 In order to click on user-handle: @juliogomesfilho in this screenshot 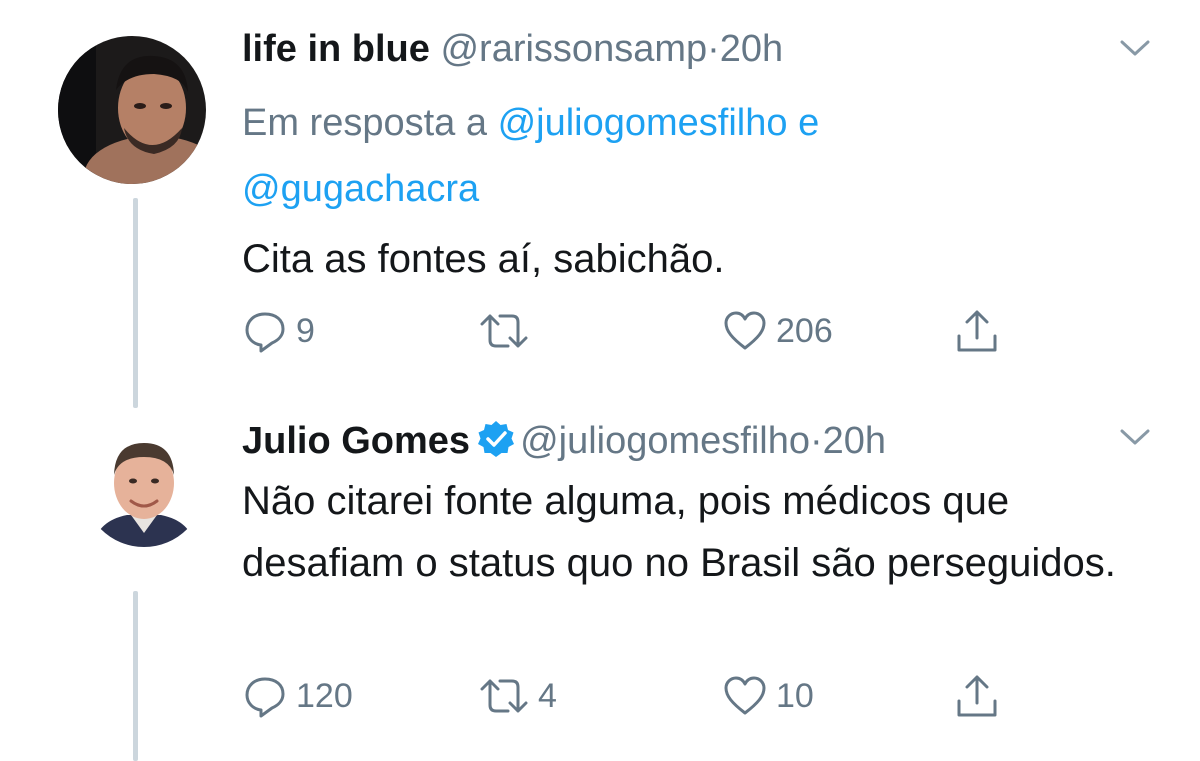, I will do `click(665, 441)`.